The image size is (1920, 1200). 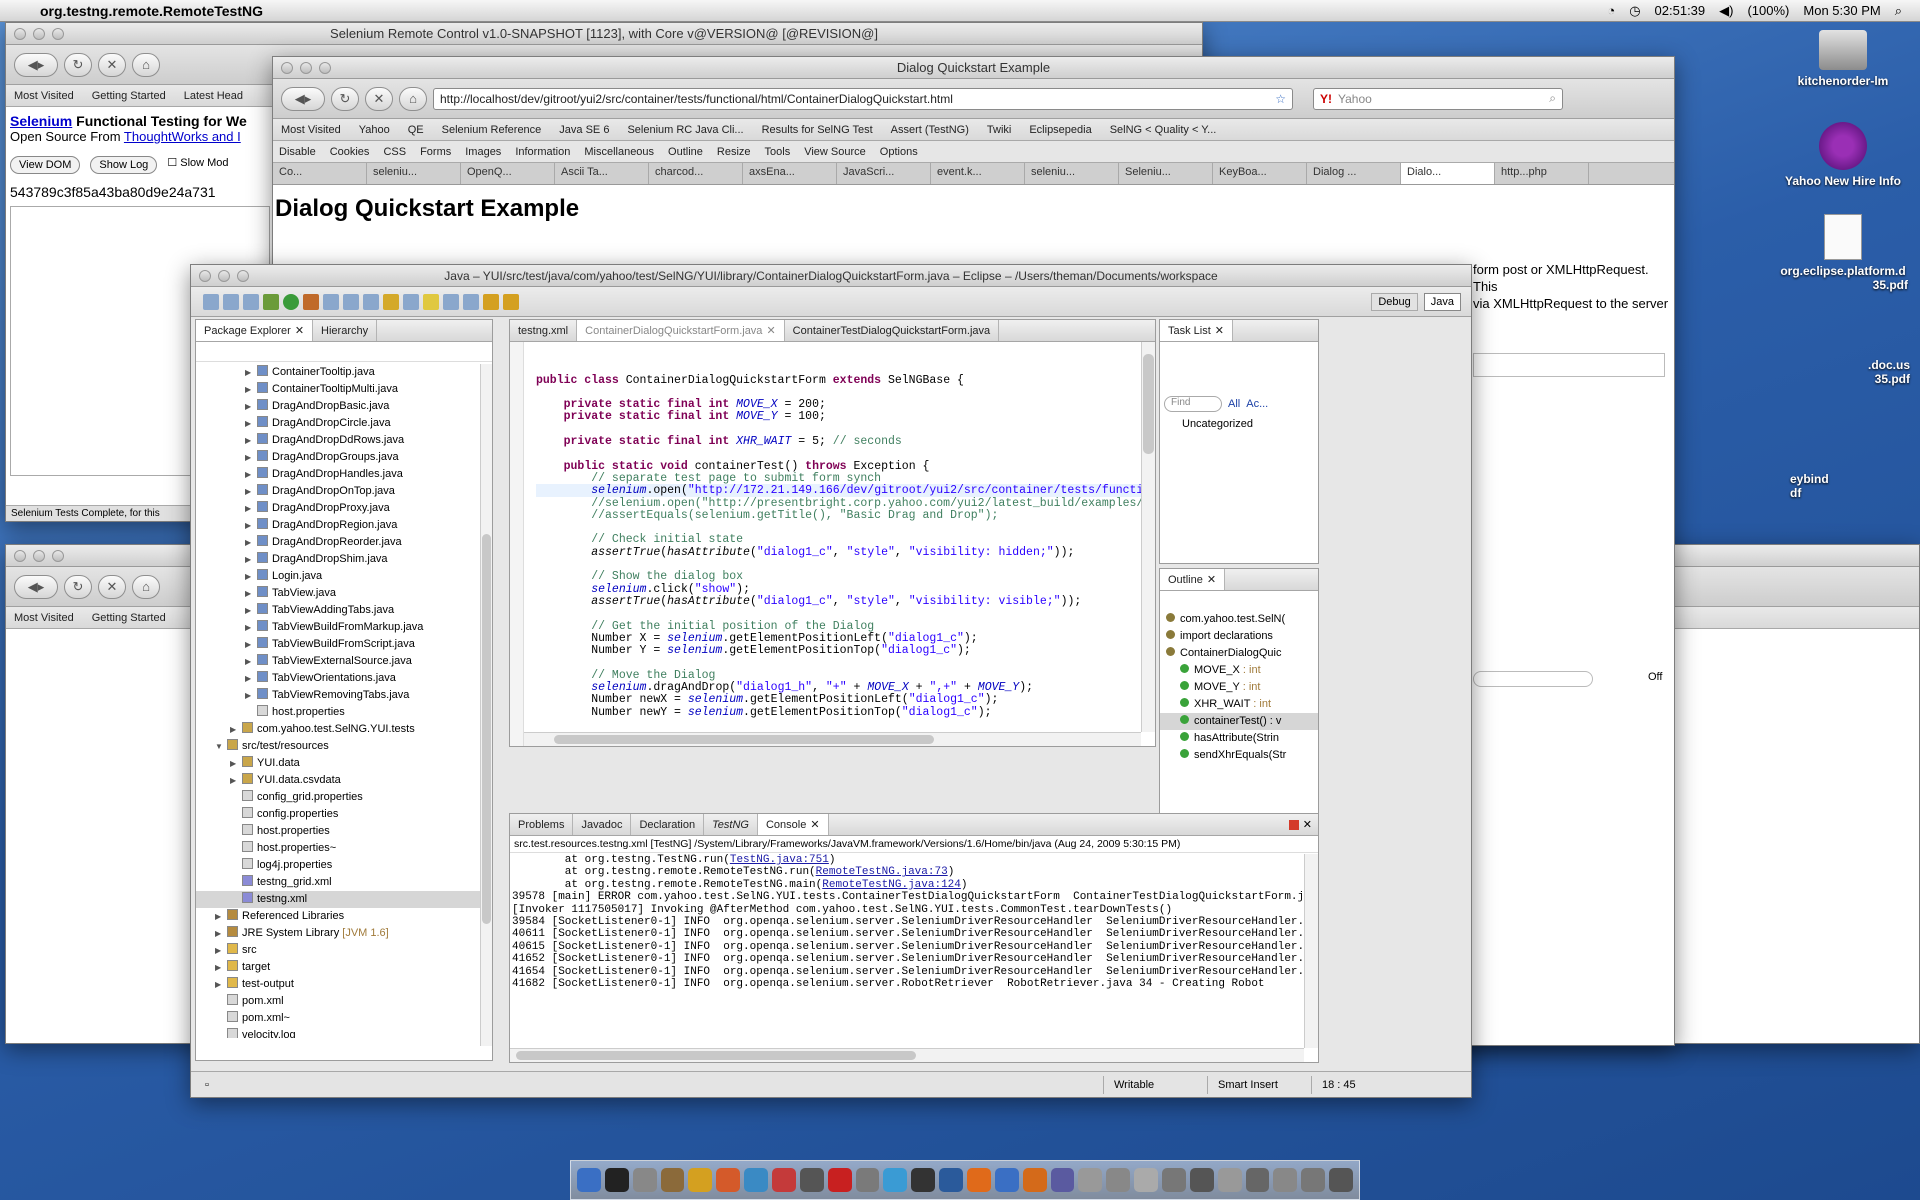 I want to click on tree-item: pom.xml, so click(x=344, y=1001).